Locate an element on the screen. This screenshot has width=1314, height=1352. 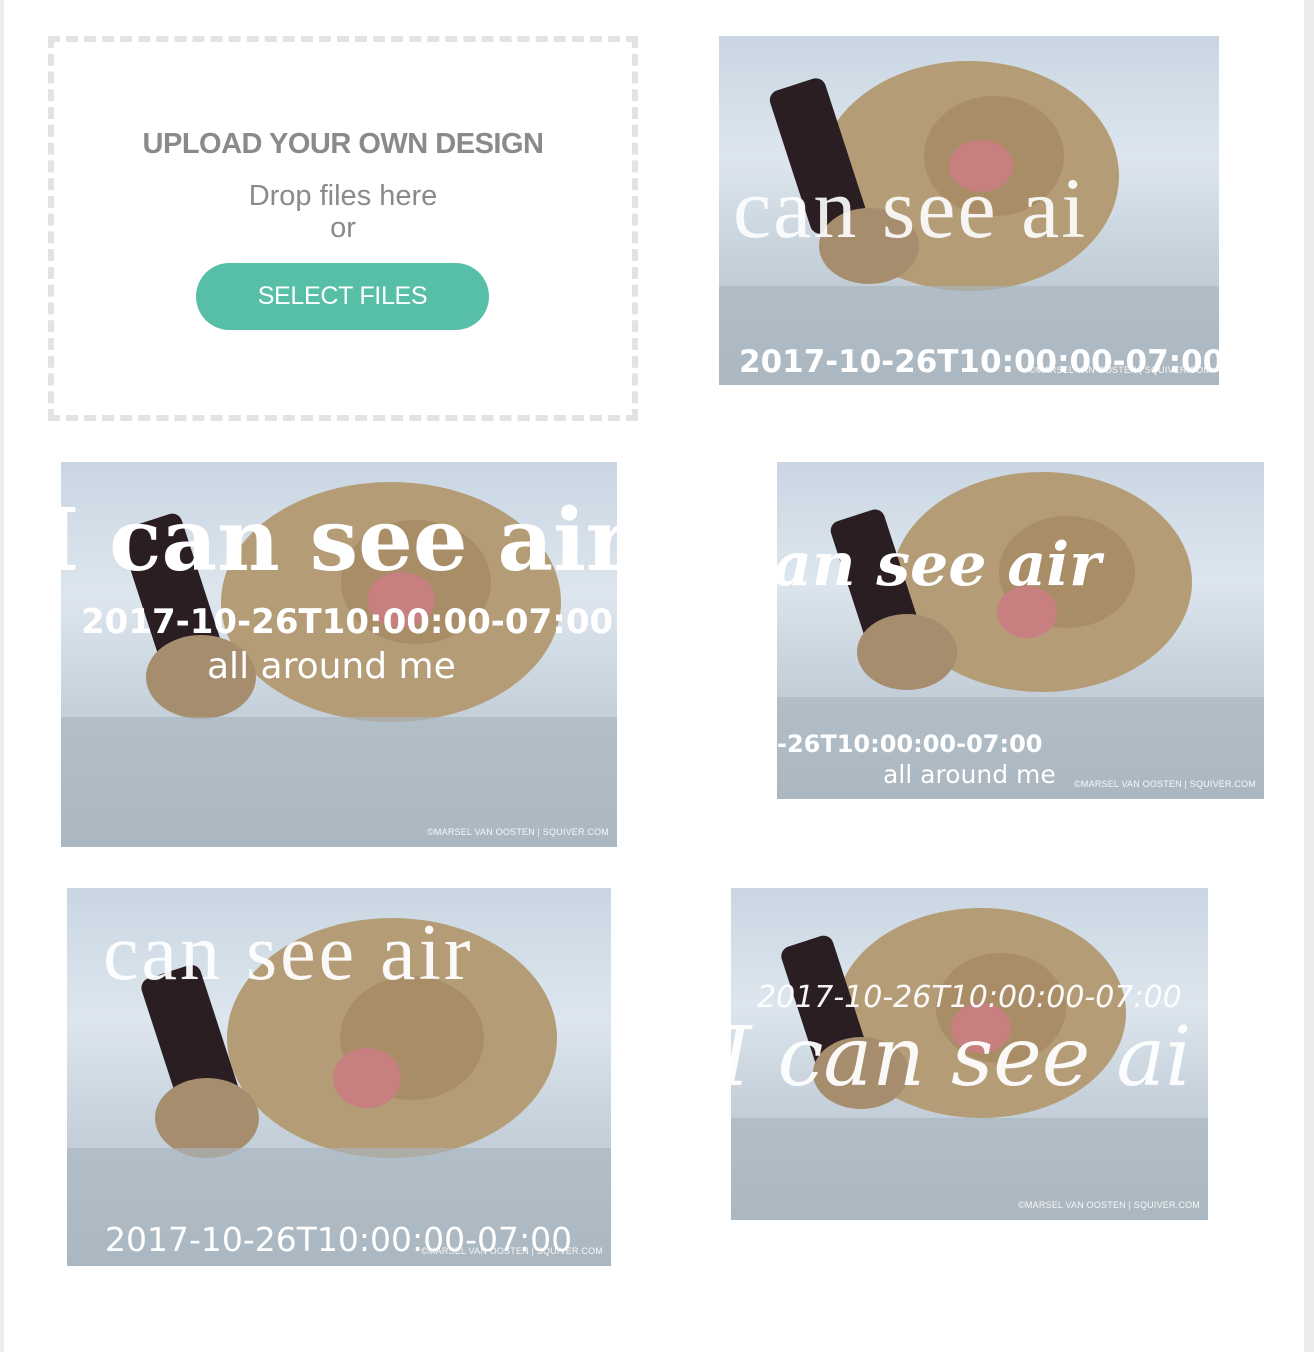
design-headline: I can see air is located at coordinates (339, 540).